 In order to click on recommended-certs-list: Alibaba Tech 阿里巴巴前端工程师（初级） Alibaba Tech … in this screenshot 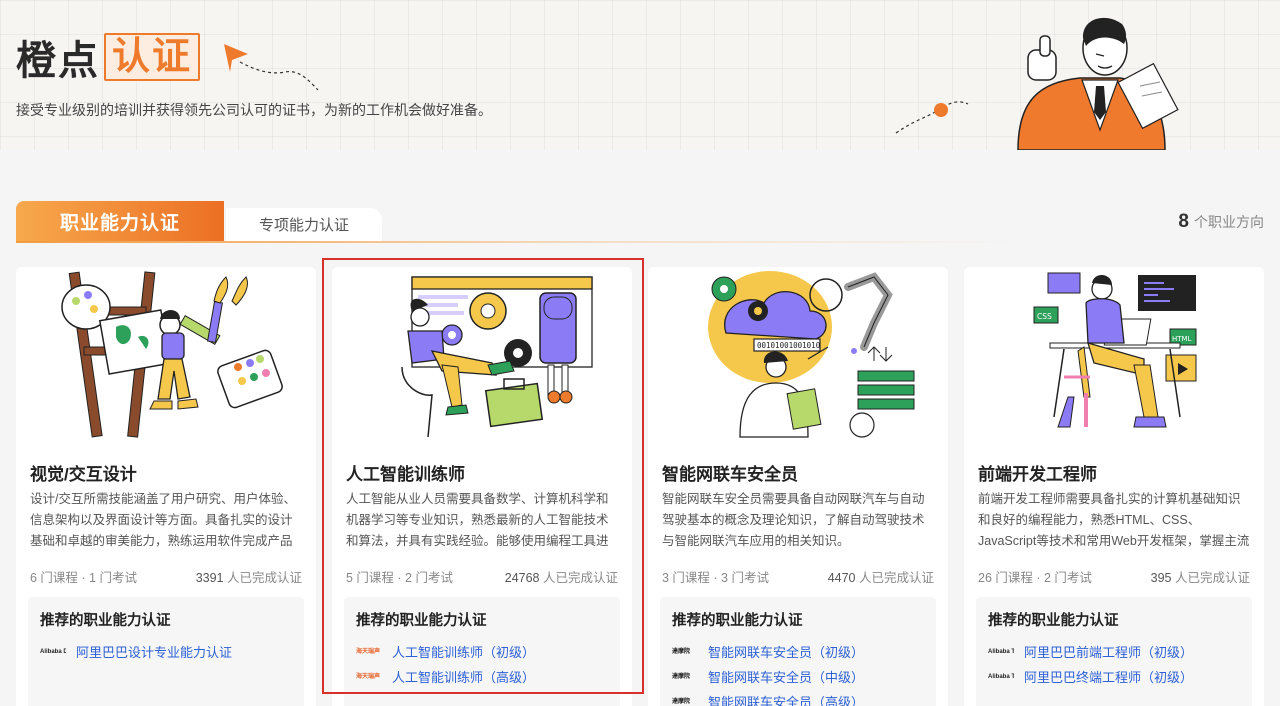, I will do `click(1090, 664)`.